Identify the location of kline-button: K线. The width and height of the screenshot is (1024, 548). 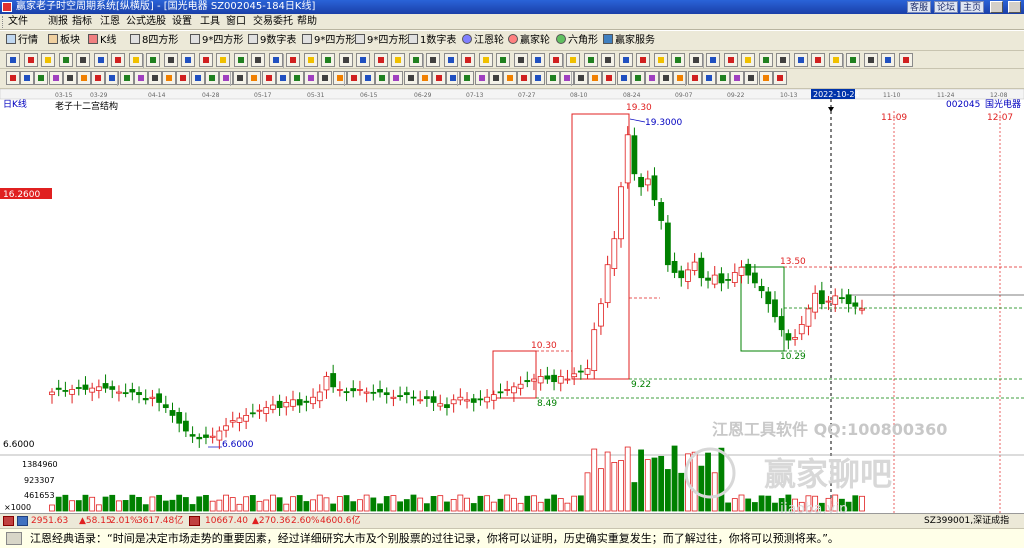
(102, 41).